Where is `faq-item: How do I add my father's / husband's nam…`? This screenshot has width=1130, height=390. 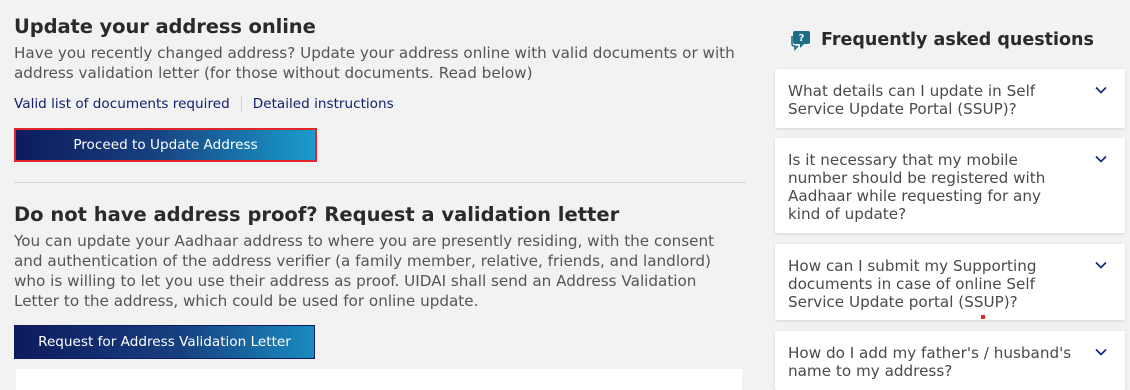 faq-item: How do I add my father's / husband's nam… is located at coordinates (950, 360).